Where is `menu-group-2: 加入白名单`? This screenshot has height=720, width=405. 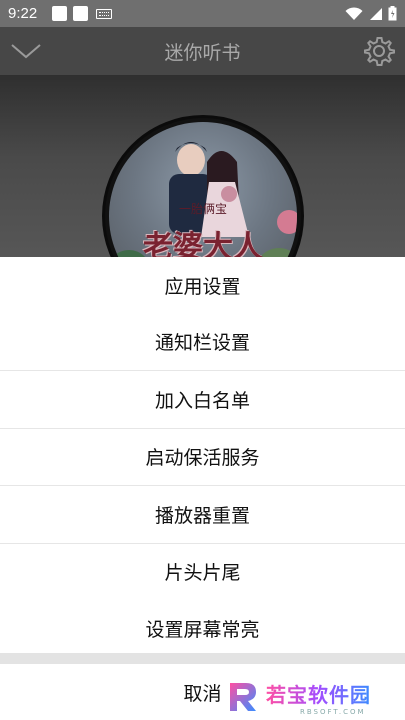 menu-group-2: 加入白名单 is located at coordinates (202, 399).